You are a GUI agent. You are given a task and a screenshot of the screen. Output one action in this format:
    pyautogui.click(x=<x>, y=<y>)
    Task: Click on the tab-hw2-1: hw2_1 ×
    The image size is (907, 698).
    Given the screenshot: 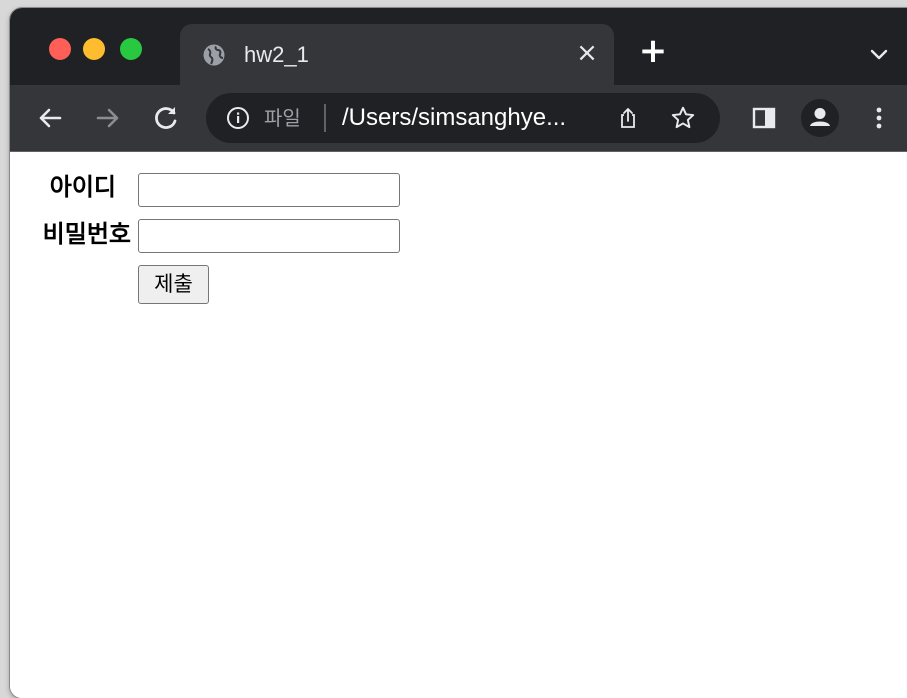 What is the action you would take?
    pyautogui.click(x=397, y=54)
    